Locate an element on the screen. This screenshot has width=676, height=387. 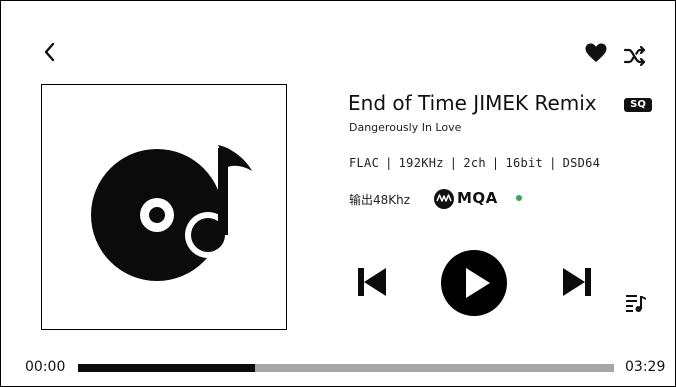
skip-previous-icon is located at coordinates (372, 282).